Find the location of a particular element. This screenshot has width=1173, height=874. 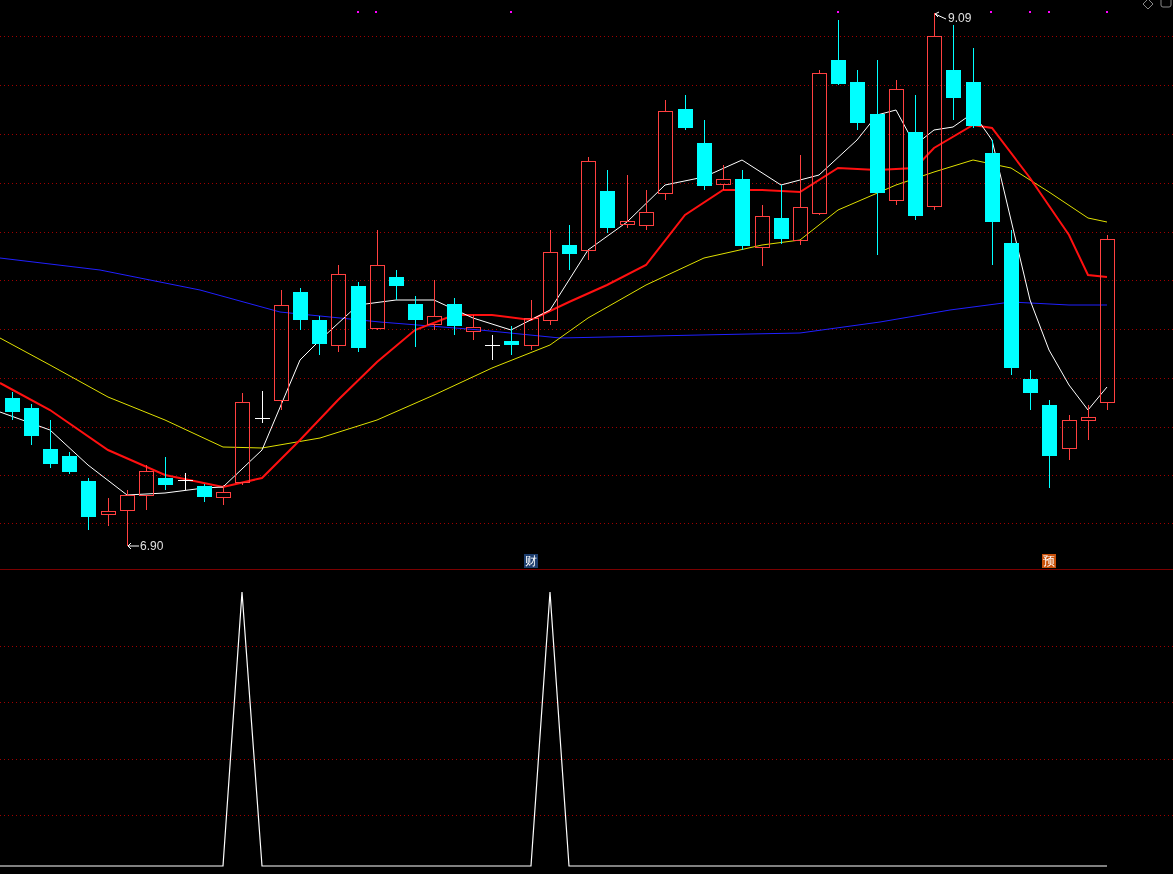

high-price-label: 9.09 is located at coordinates (960, 18).